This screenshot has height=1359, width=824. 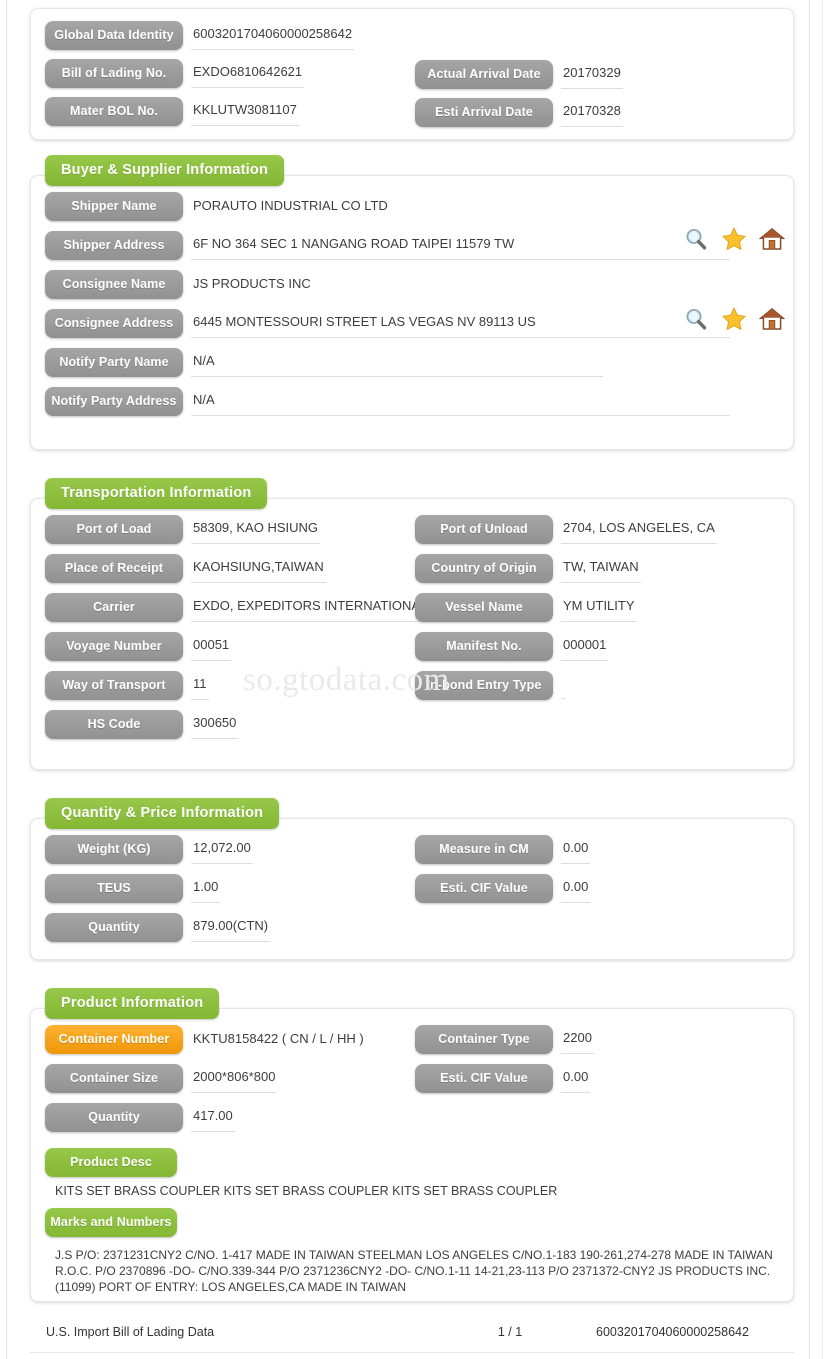 What do you see at coordinates (510, 1332) in the screenshot?
I see `footer-page-number: 1 / 1` at bounding box center [510, 1332].